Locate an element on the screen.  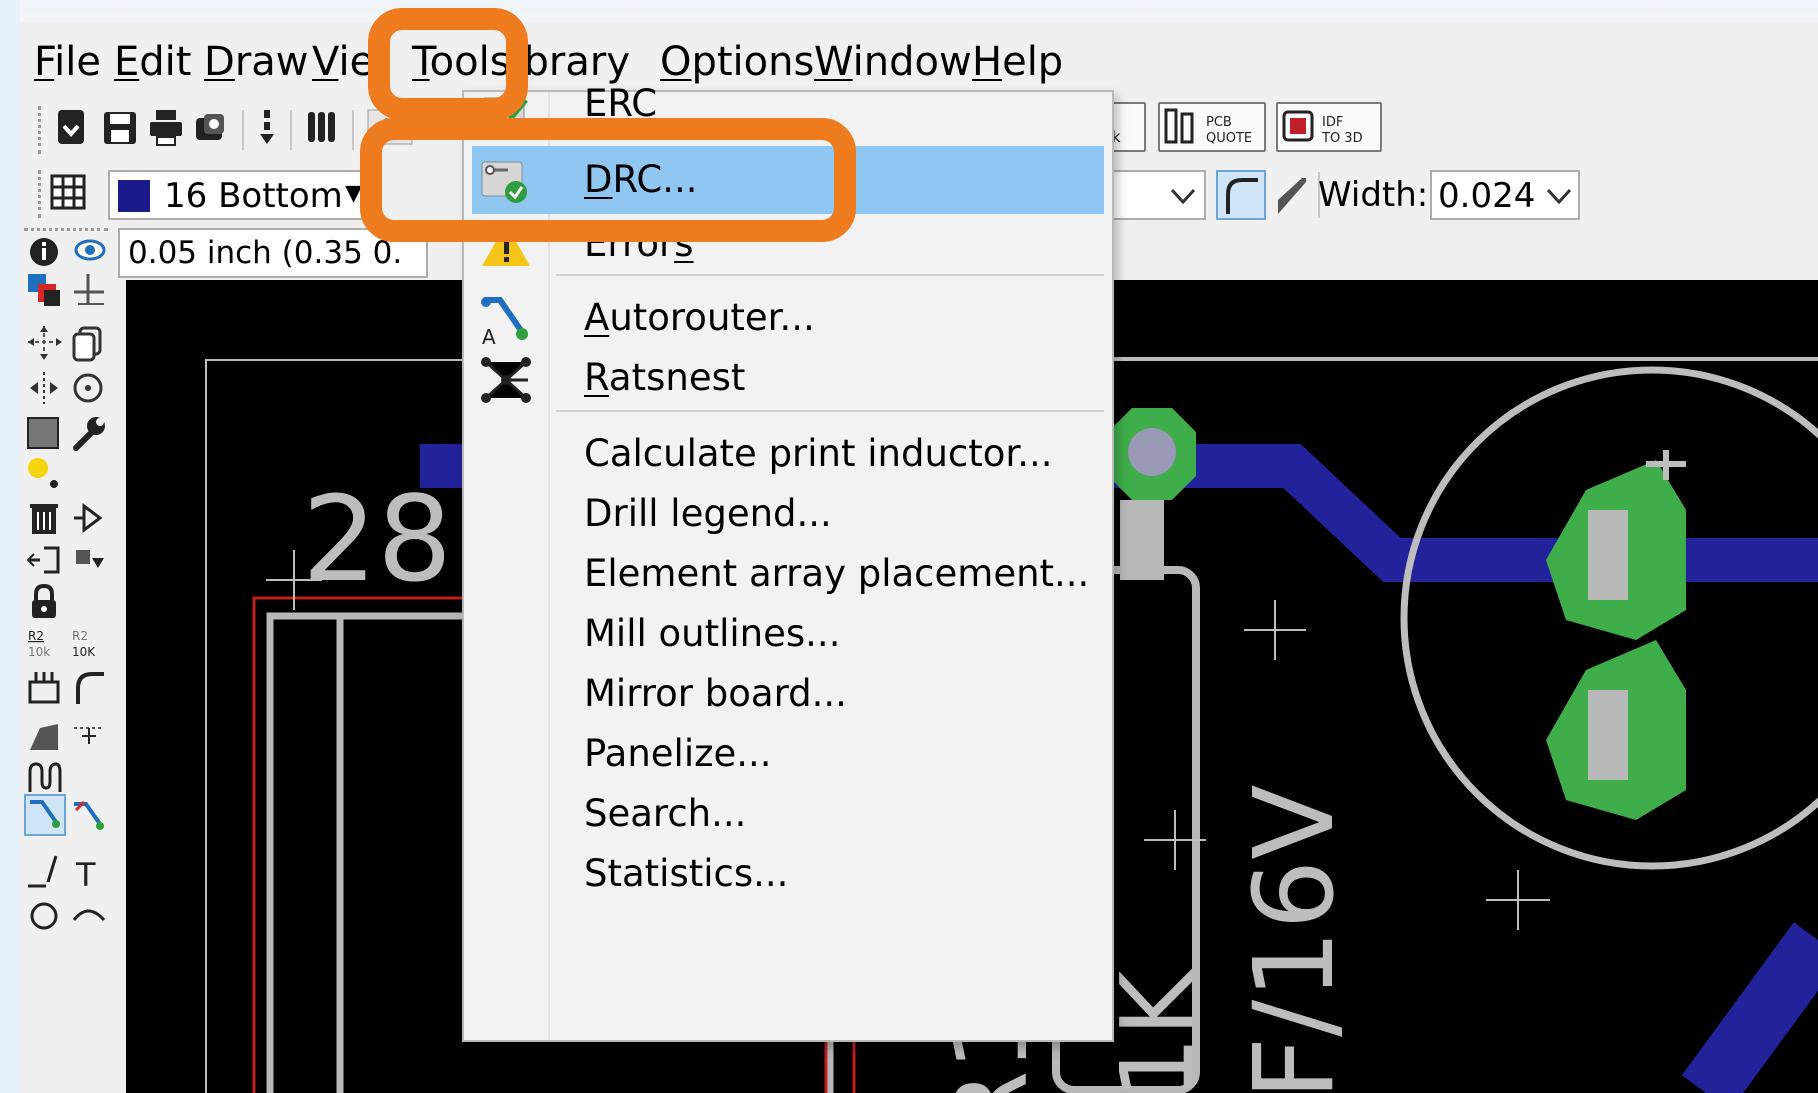
move-icon is located at coordinates (46, 344).